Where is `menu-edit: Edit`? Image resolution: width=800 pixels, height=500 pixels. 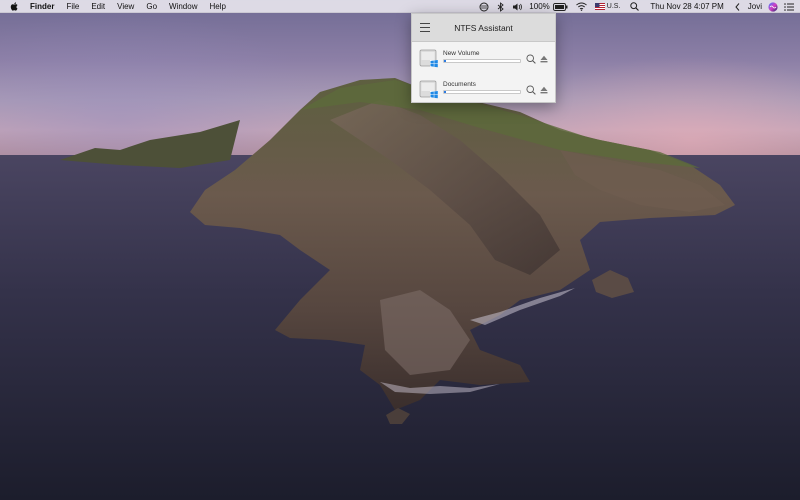
menu-edit: Edit is located at coordinates (98, 6).